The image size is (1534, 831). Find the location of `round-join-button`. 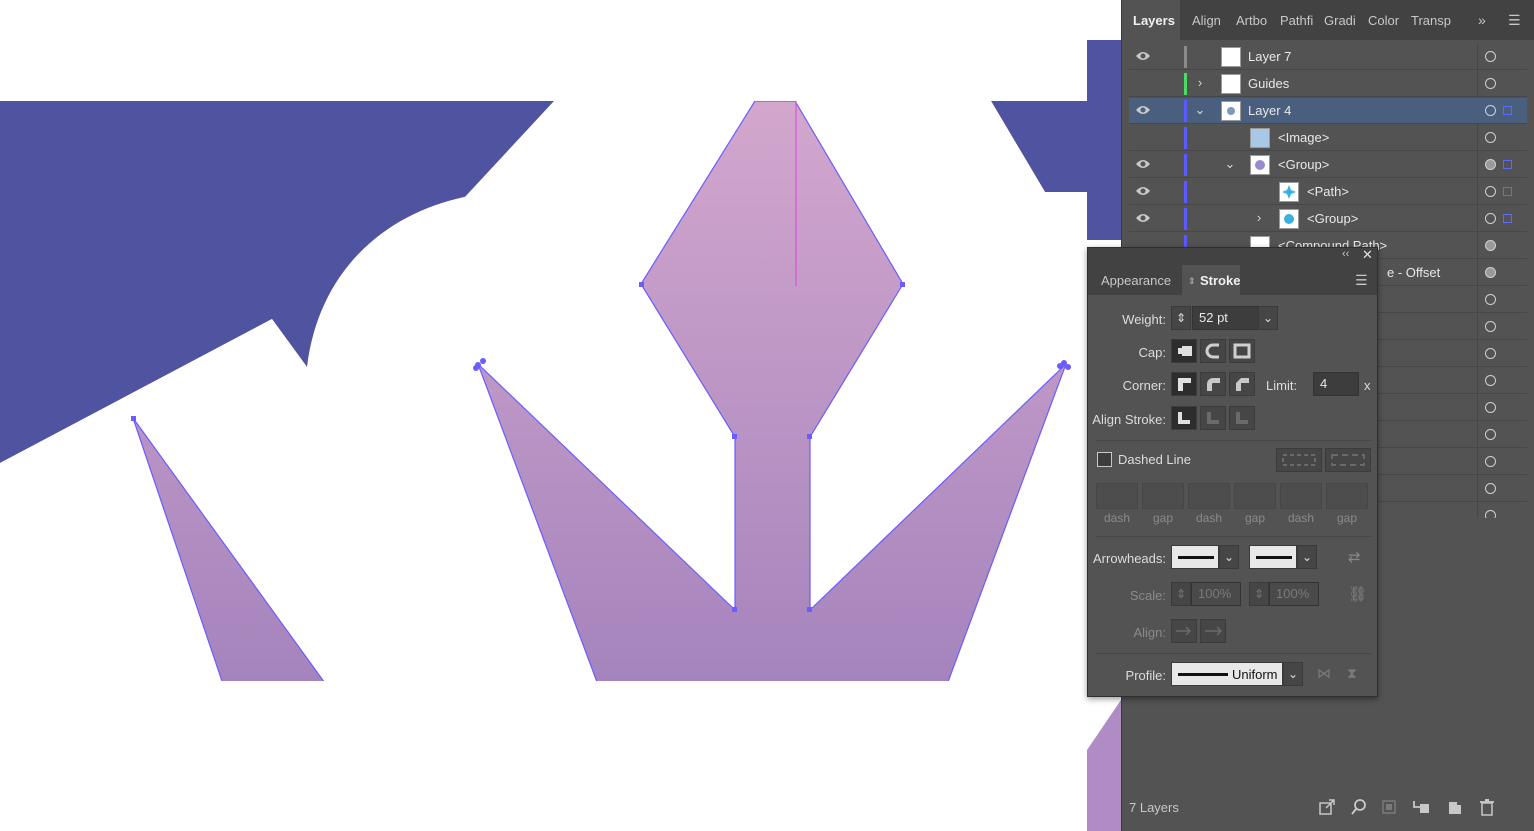

round-join-button is located at coordinates (1213, 384).